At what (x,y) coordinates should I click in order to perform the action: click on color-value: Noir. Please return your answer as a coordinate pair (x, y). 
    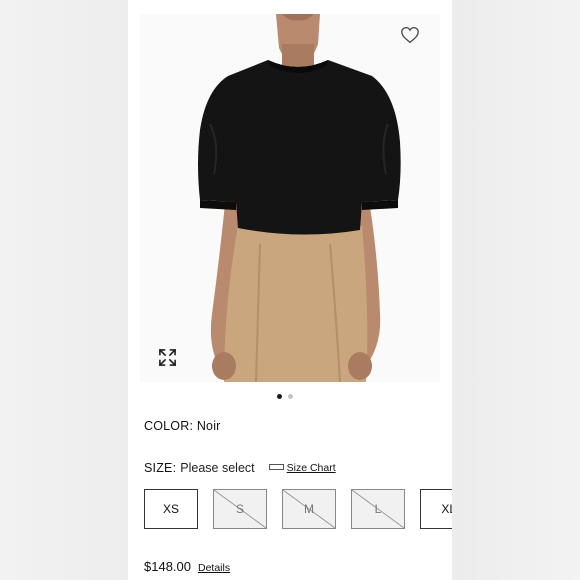
    Looking at the image, I should click on (208, 426).